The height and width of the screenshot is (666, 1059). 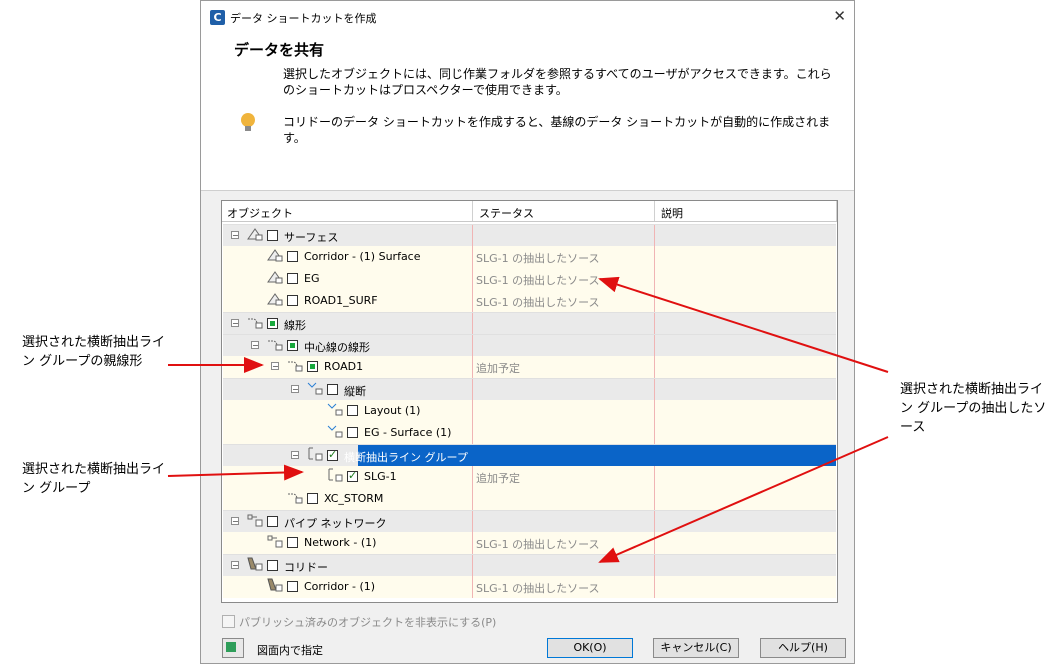 What do you see at coordinates (235, 472) in the screenshot?
I see `arrow-to-slg1` at bounding box center [235, 472].